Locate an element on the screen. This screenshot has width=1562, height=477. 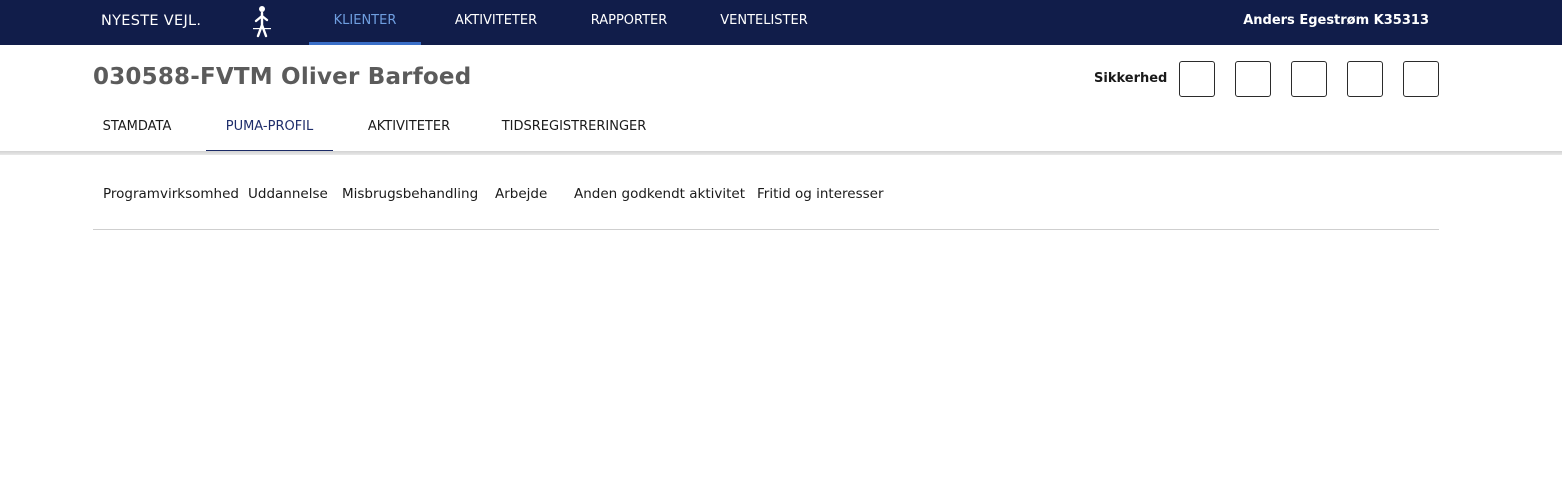
tab-tidsregistreringer: TIDSREGISTRERINGER is located at coordinates (574, 130).